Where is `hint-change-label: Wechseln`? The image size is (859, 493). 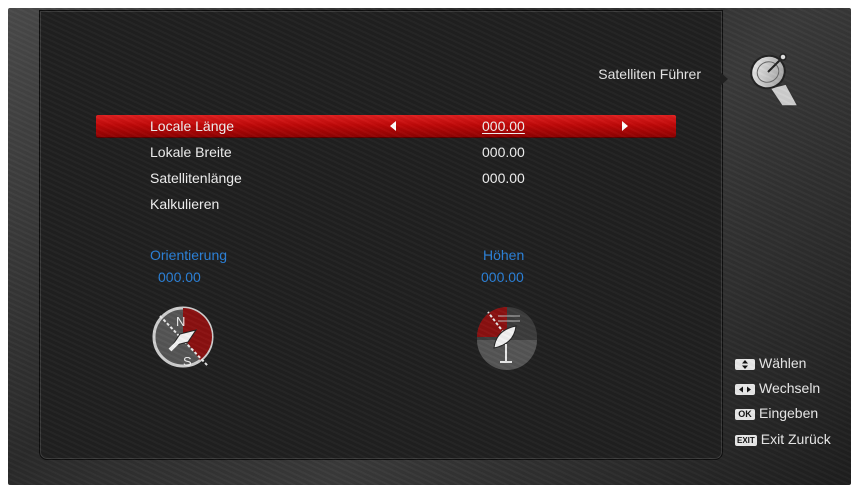 hint-change-label: Wechseln is located at coordinates (790, 388).